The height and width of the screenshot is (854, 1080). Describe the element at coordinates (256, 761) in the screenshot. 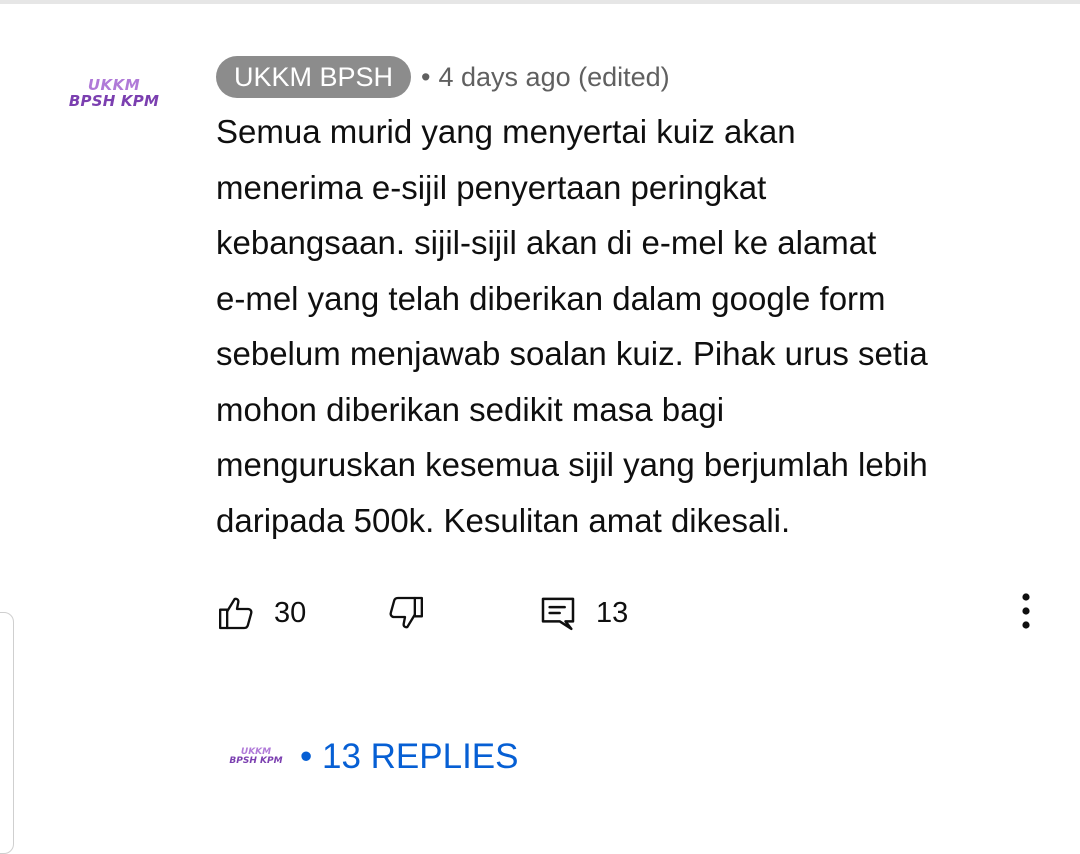

I see `mini-avatar-text-line2: BPSH KPM` at that location.